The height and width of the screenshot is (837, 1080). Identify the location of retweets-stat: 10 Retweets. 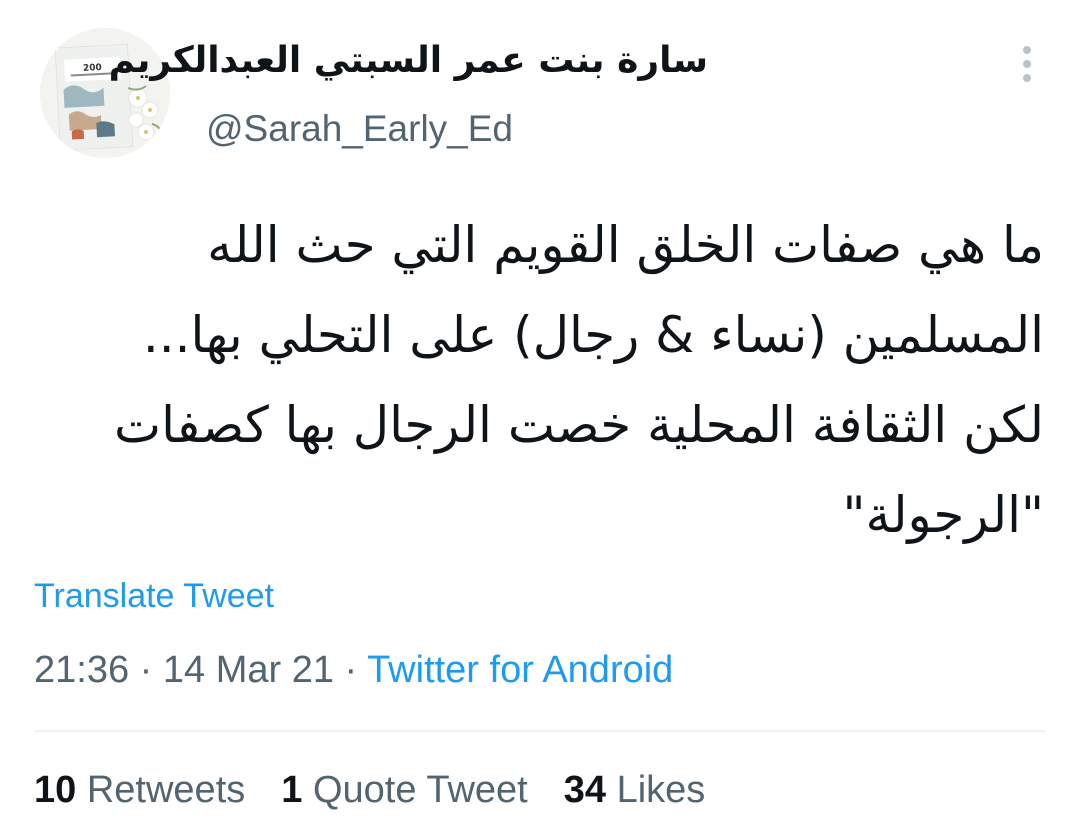
(139, 790).